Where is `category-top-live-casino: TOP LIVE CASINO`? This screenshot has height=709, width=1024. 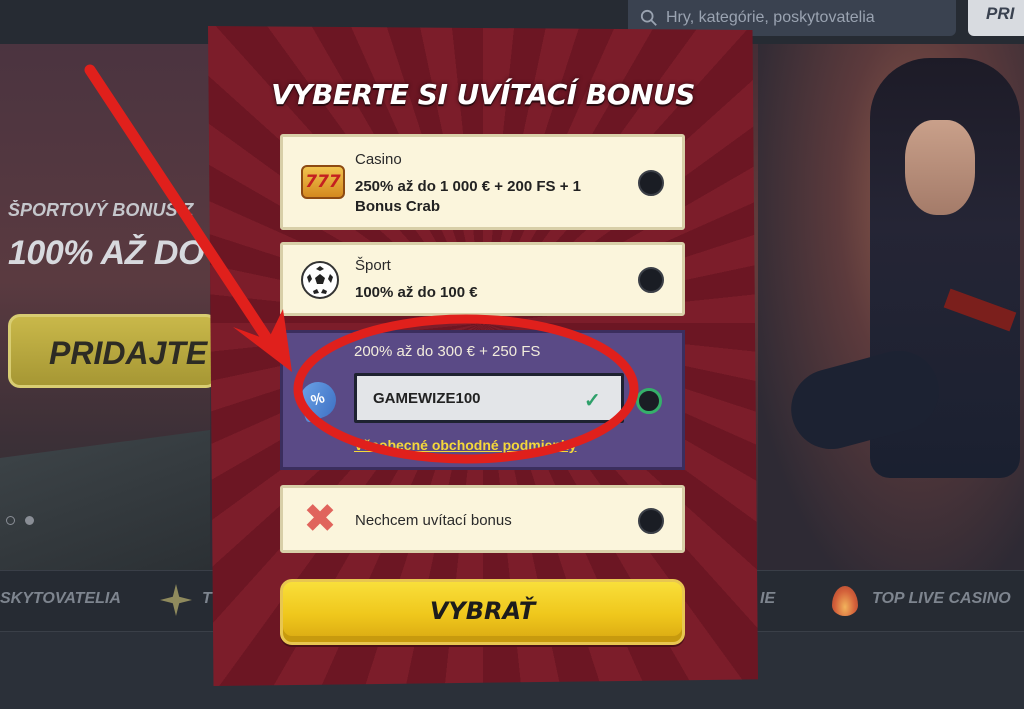
category-top-live-casino: TOP LIVE CASINO is located at coordinates (941, 599).